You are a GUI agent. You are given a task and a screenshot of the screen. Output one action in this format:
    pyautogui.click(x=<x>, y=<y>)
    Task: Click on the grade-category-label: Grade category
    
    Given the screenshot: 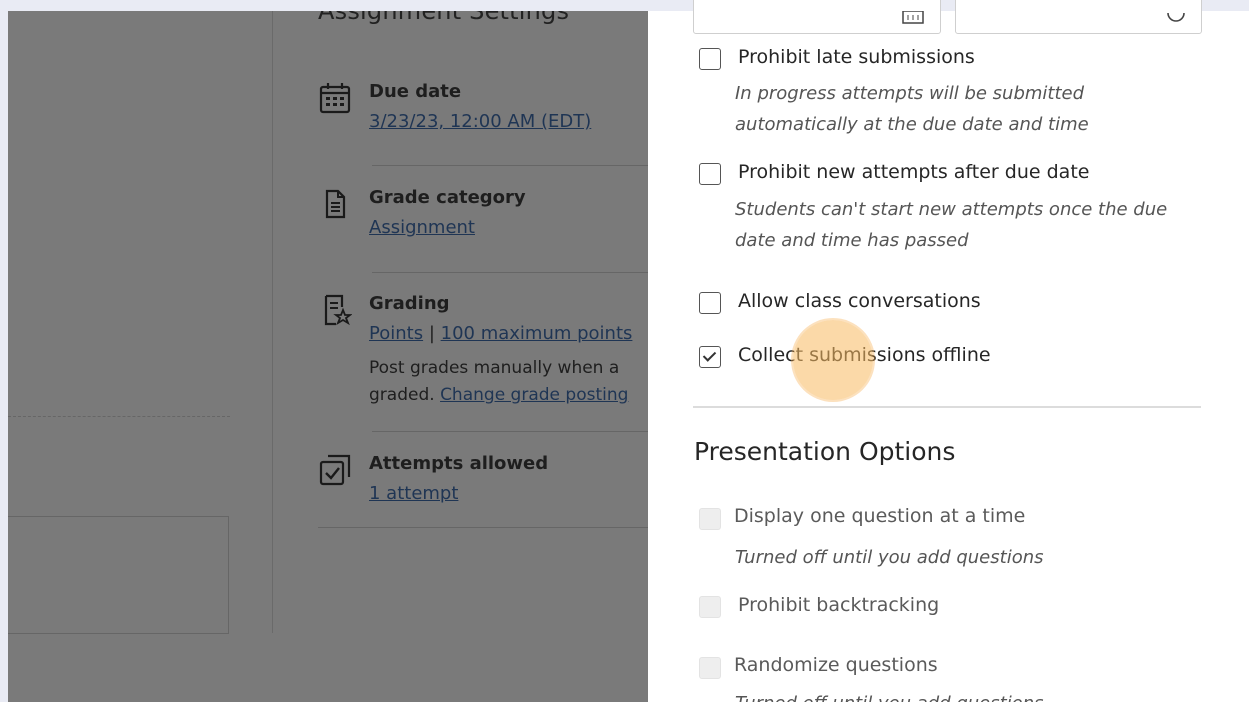 What is the action you would take?
    pyautogui.click(x=447, y=197)
    